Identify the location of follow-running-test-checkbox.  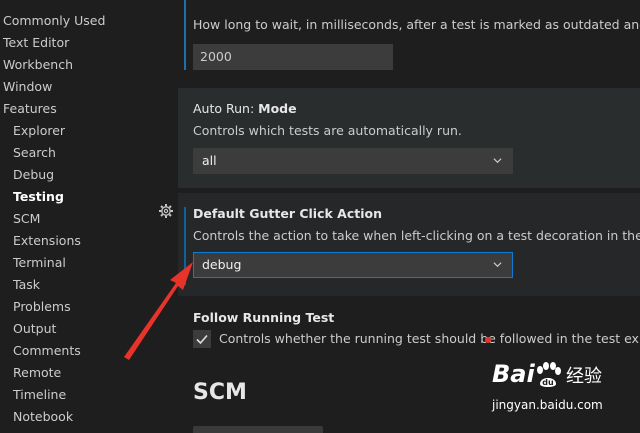
(202, 339).